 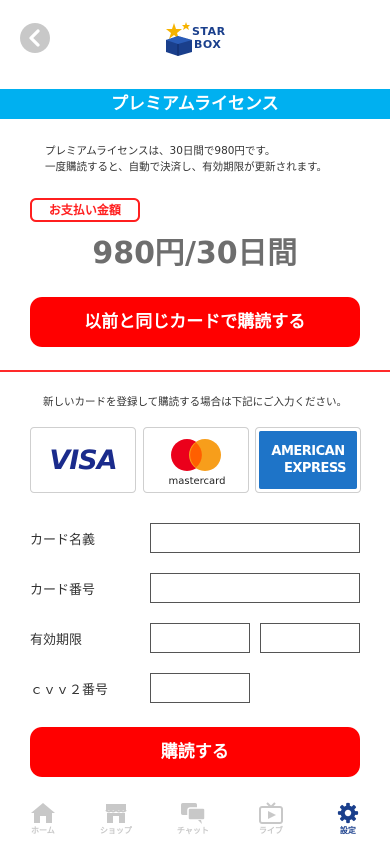 What do you see at coordinates (255, 588) in the screenshot?
I see `card-number-field` at bounding box center [255, 588].